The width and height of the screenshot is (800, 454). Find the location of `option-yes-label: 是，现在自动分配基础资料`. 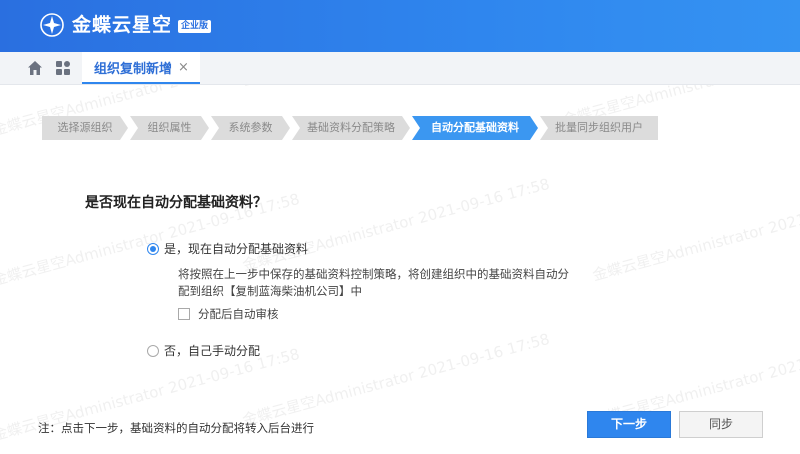

option-yes-label: 是，现在自动分配基础资料 is located at coordinates (236, 249).